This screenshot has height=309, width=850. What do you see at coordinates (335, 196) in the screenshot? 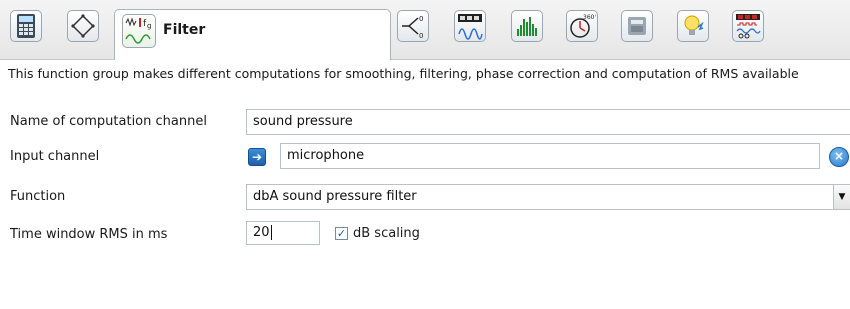
I see `function-select-value: dbA sound pressure filter` at bounding box center [335, 196].